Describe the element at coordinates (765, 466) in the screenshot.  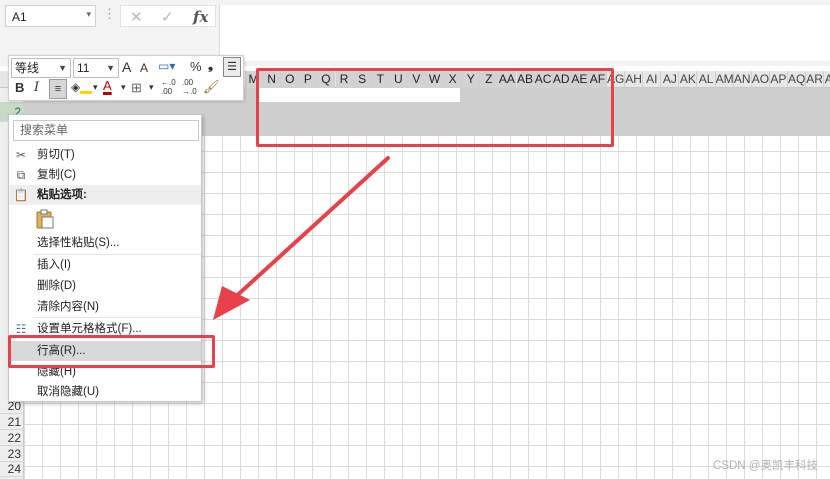
I see `watermark: CSDN @奥凯丰科技` at that location.